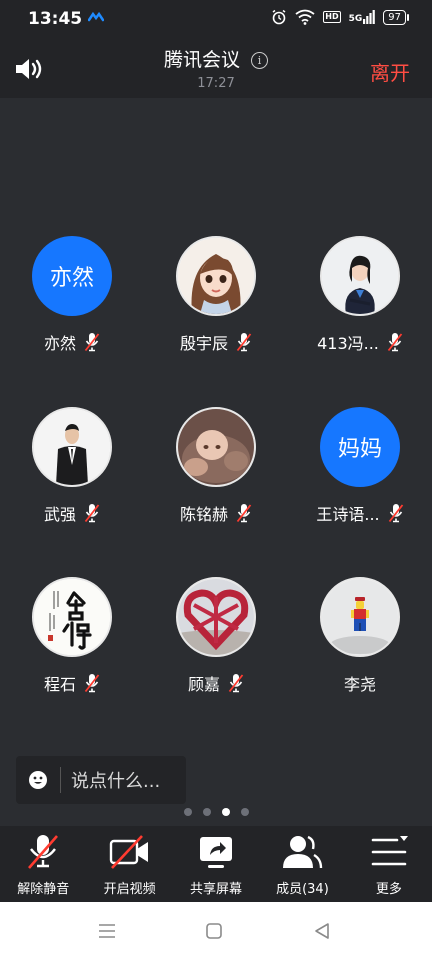 The height and width of the screenshot is (960, 432). Describe the element at coordinates (332, 17) in the screenshot. I see `hd-icon: HD` at that location.